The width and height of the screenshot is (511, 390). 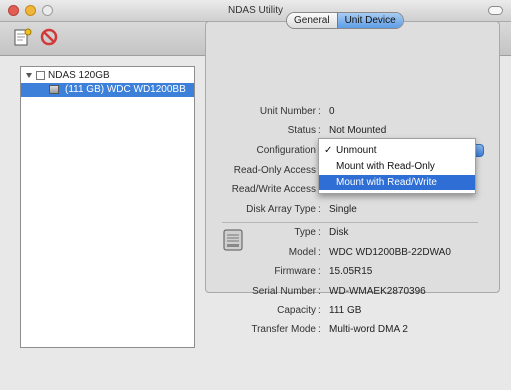 I want to click on disk-array-type-label: Disk Array Type, so click(x=281, y=209).